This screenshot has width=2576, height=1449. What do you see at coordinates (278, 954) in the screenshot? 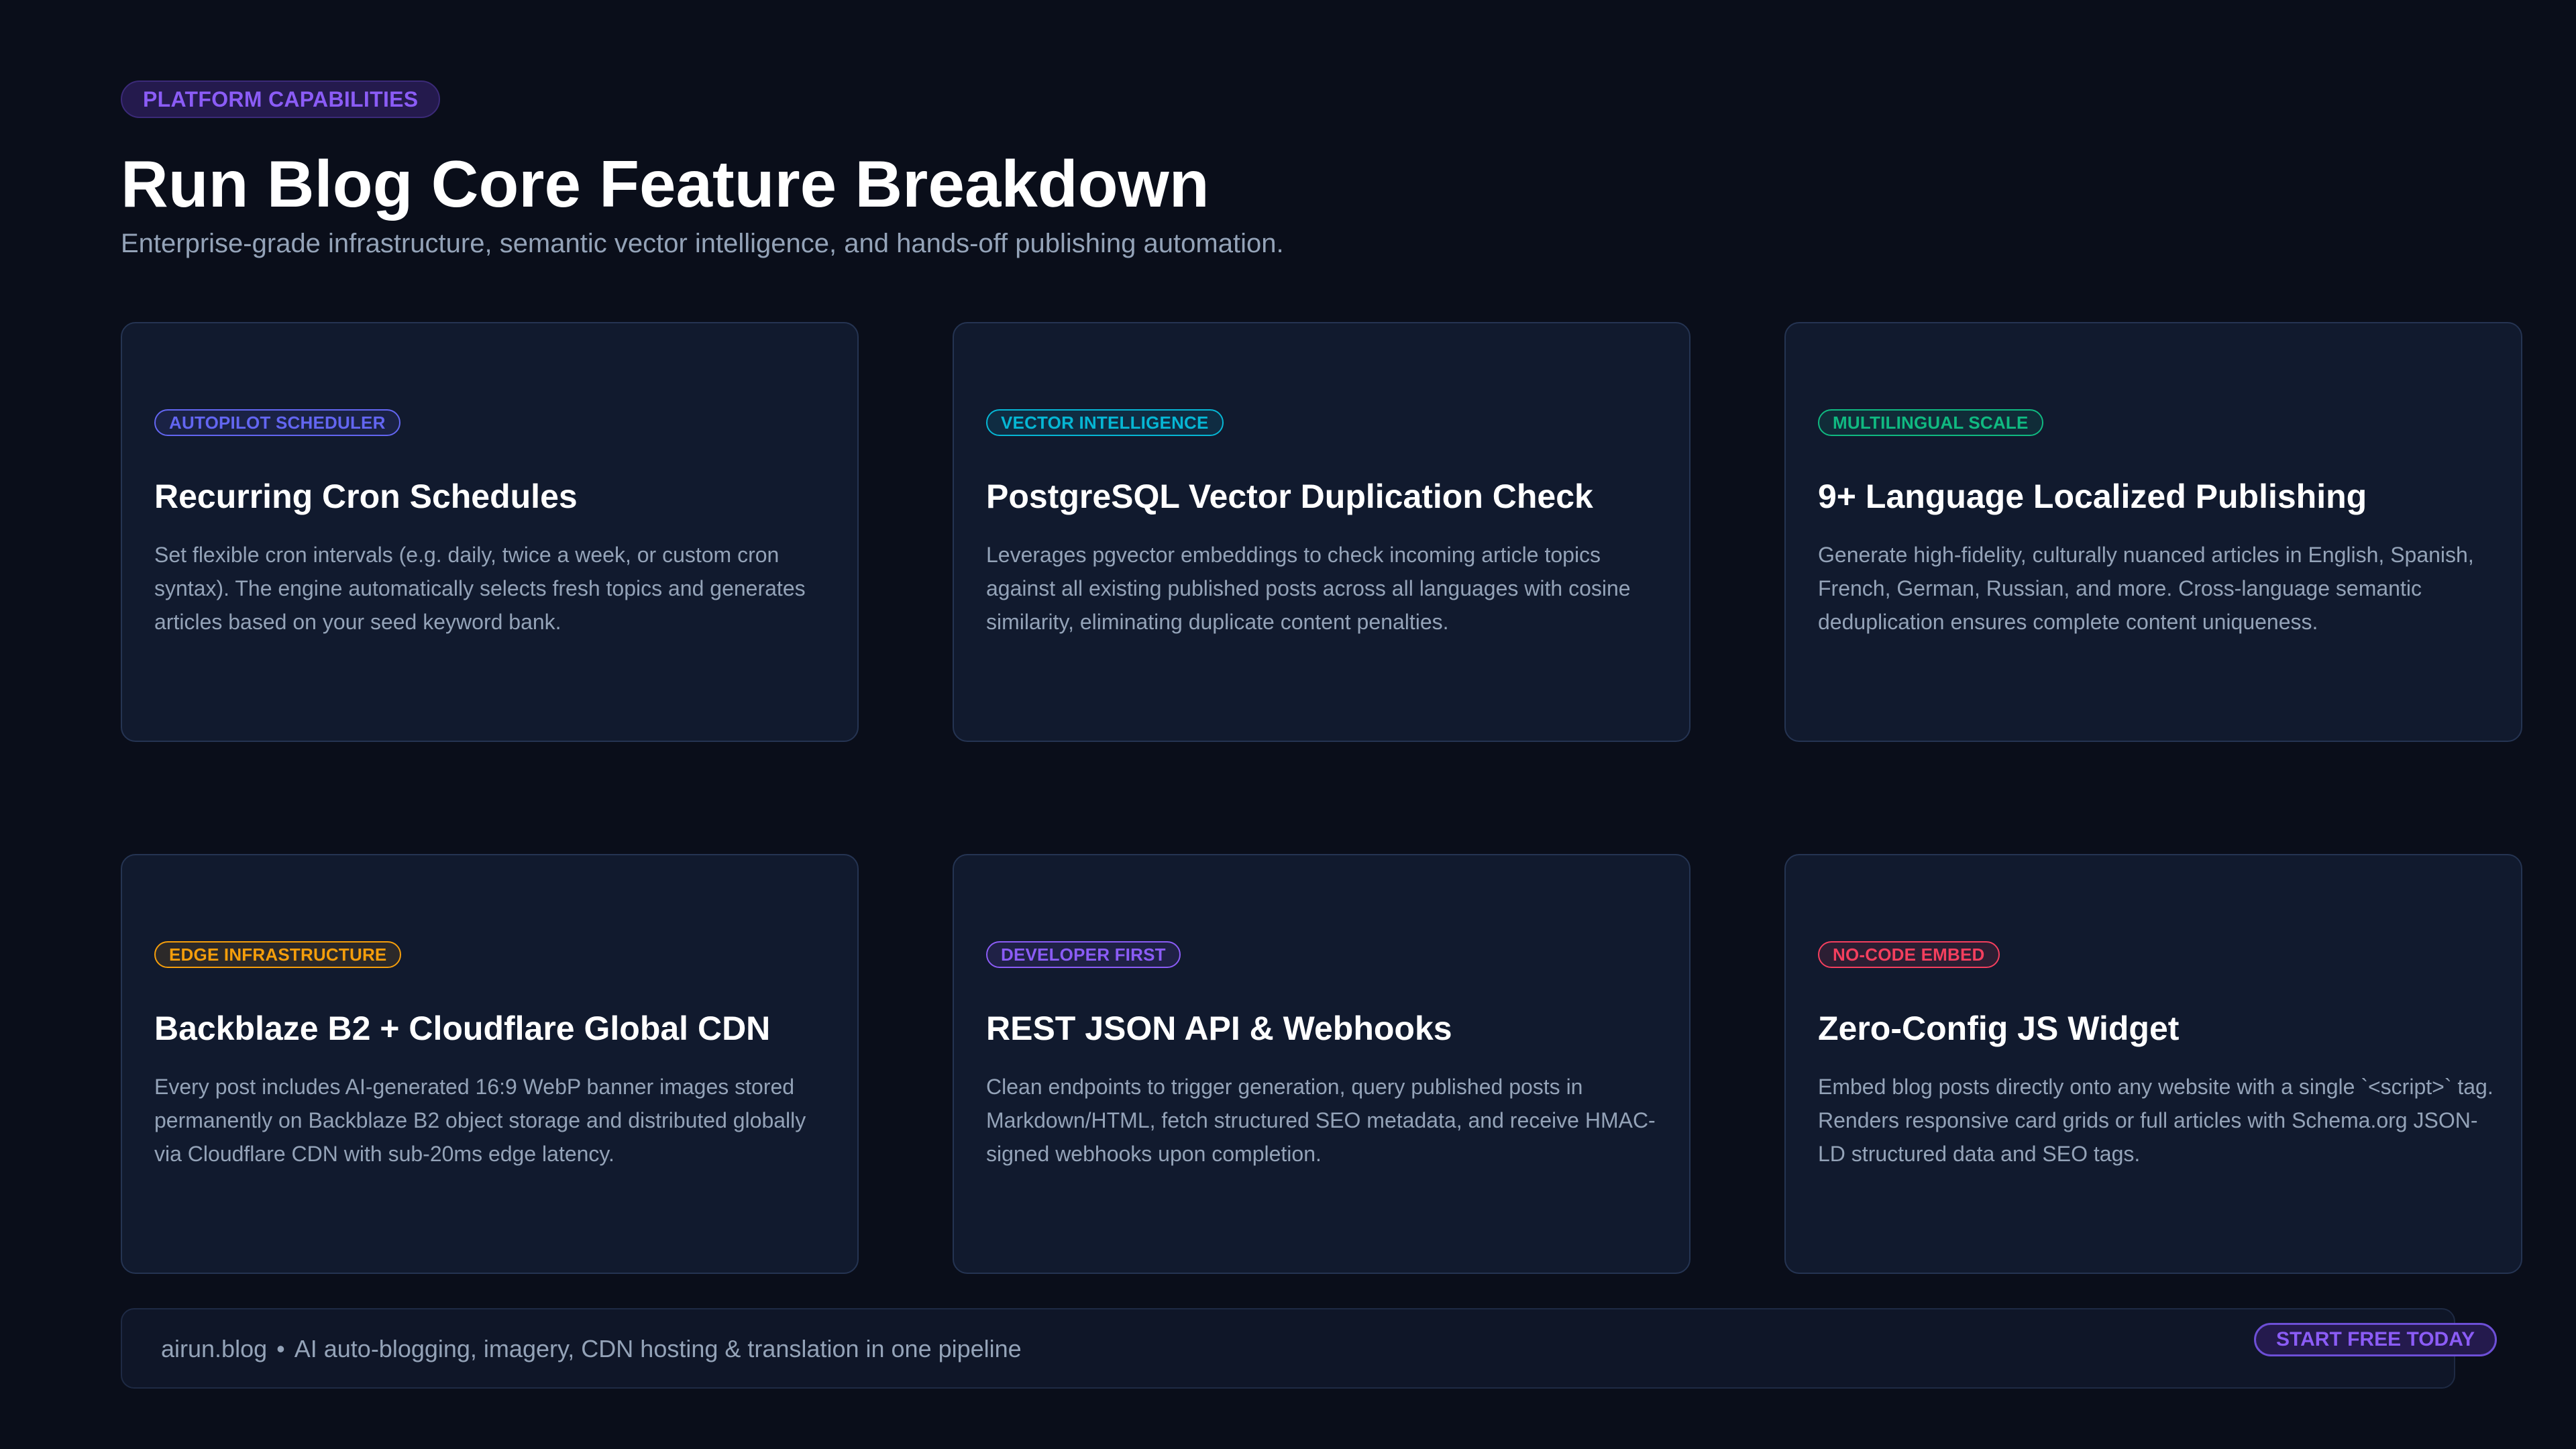
I see `card-badge: EDGE INFRASTRUCTURE` at bounding box center [278, 954].